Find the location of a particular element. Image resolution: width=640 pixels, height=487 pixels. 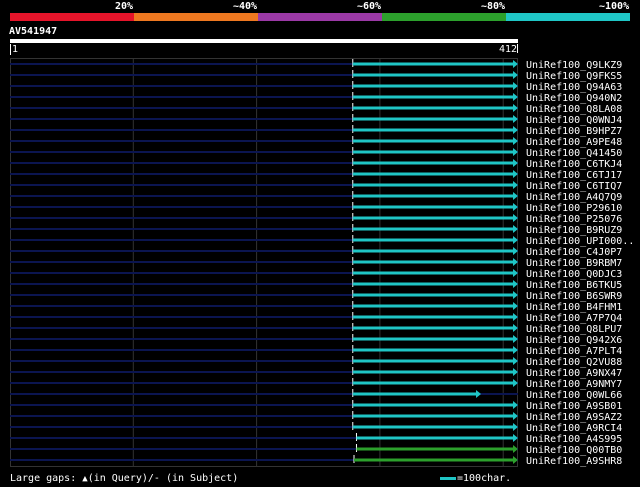

hit-label: UniRef100_Q9FKS5 is located at coordinates (574, 76).